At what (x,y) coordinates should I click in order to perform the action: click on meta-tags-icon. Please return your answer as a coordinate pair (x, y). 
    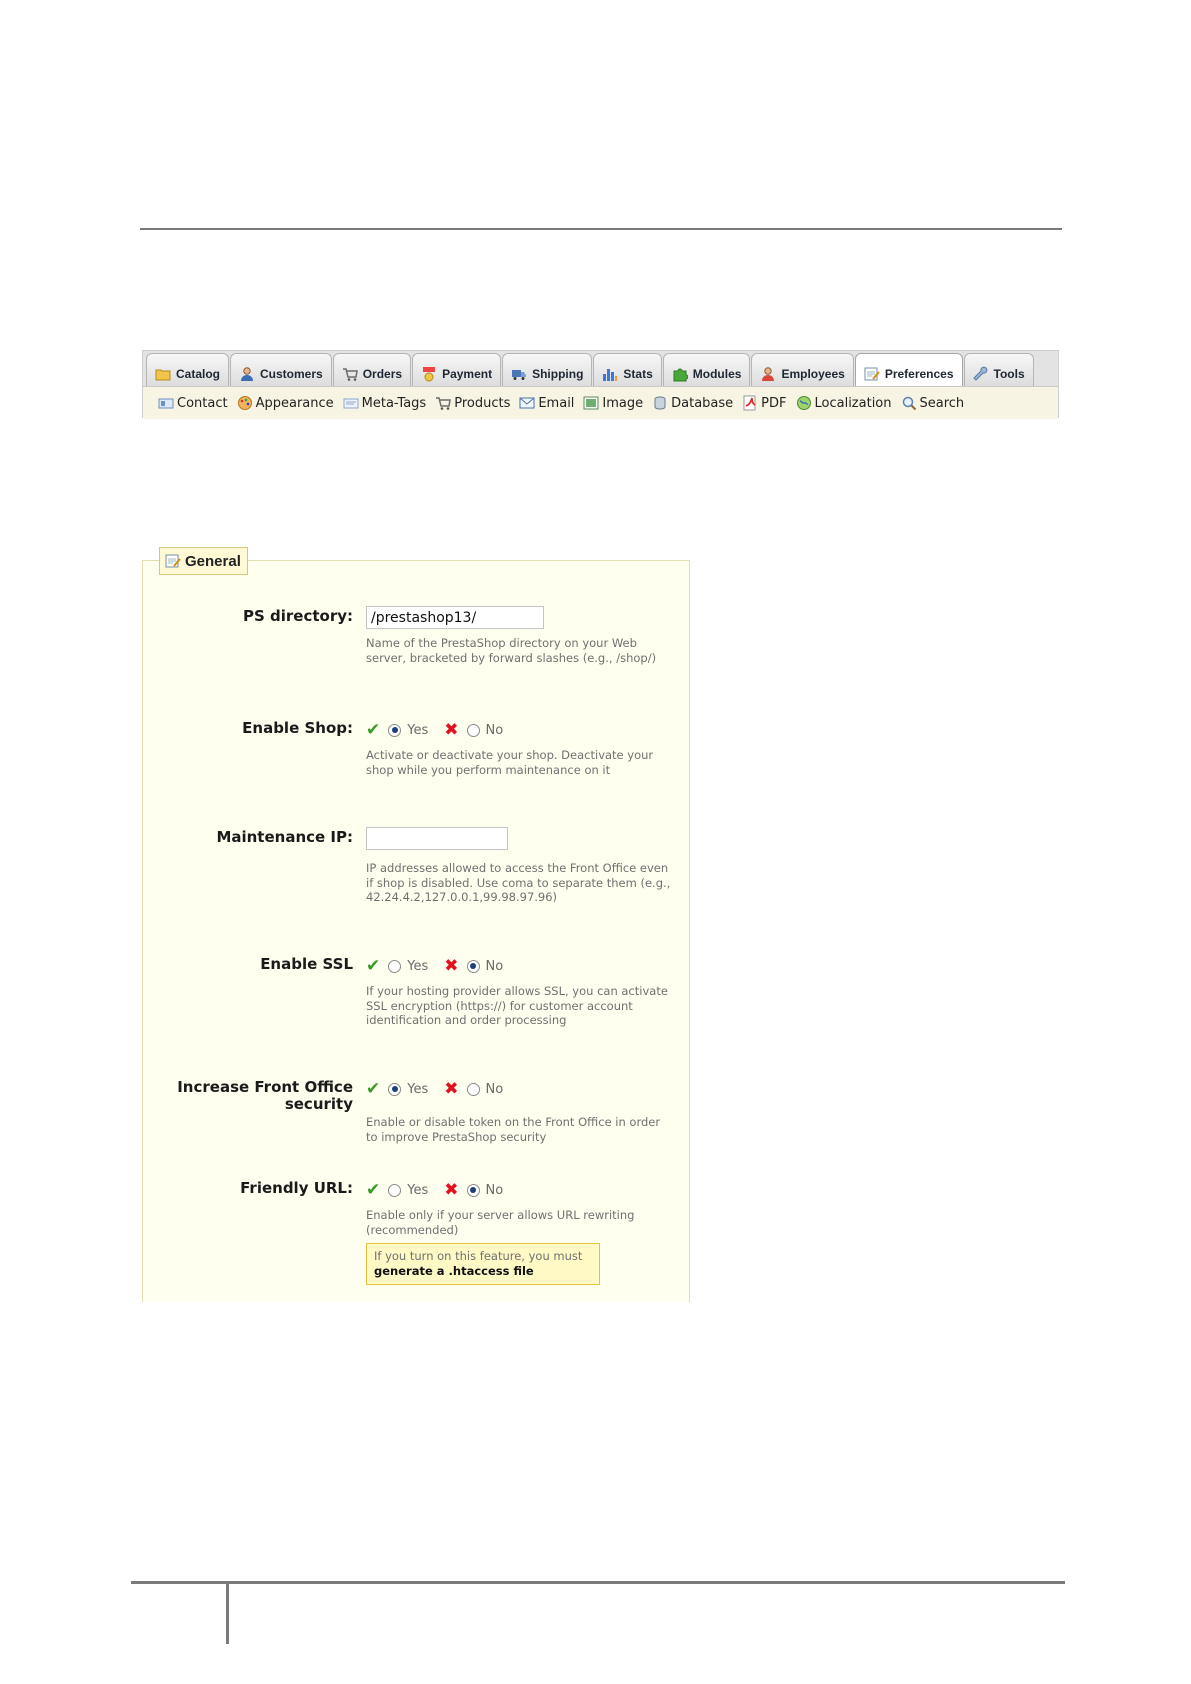
    Looking at the image, I should click on (351, 403).